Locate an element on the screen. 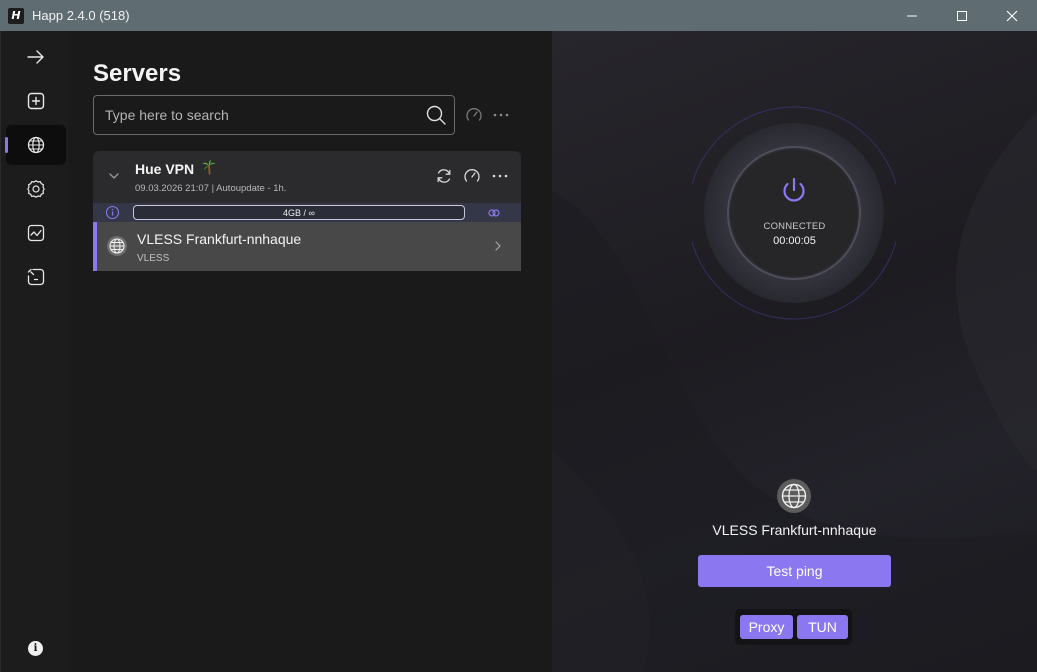  power-control is located at coordinates (794, 213).